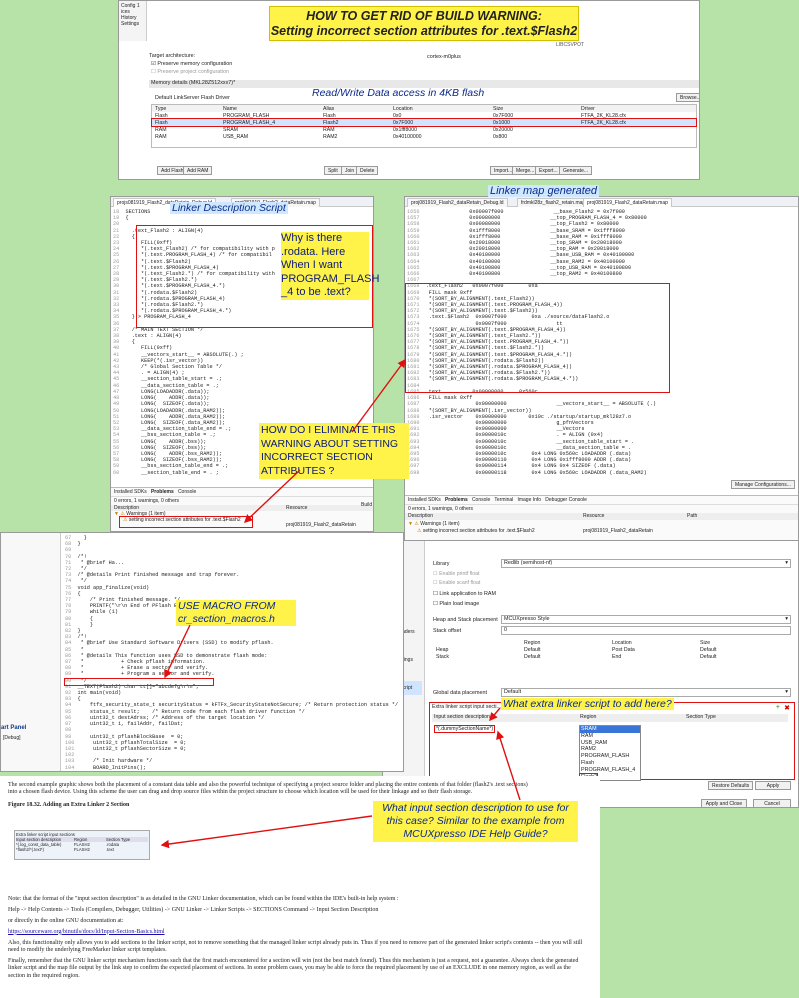 The height and width of the screenshot is (998, 799). I want to click on apply-button: Apply, so click(773, 785).